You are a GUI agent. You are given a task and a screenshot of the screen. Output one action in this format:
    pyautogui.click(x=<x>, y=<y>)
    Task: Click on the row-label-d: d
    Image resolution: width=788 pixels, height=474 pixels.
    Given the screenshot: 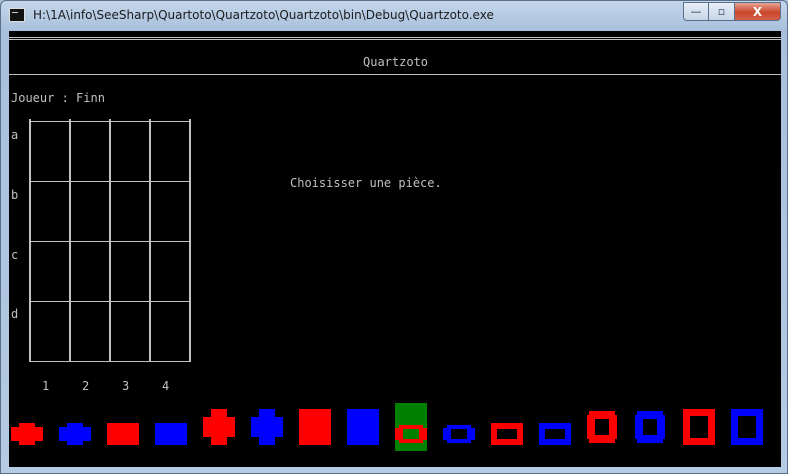 What is the action you would take?
    pyautogui.click(x=15, y=314)
    